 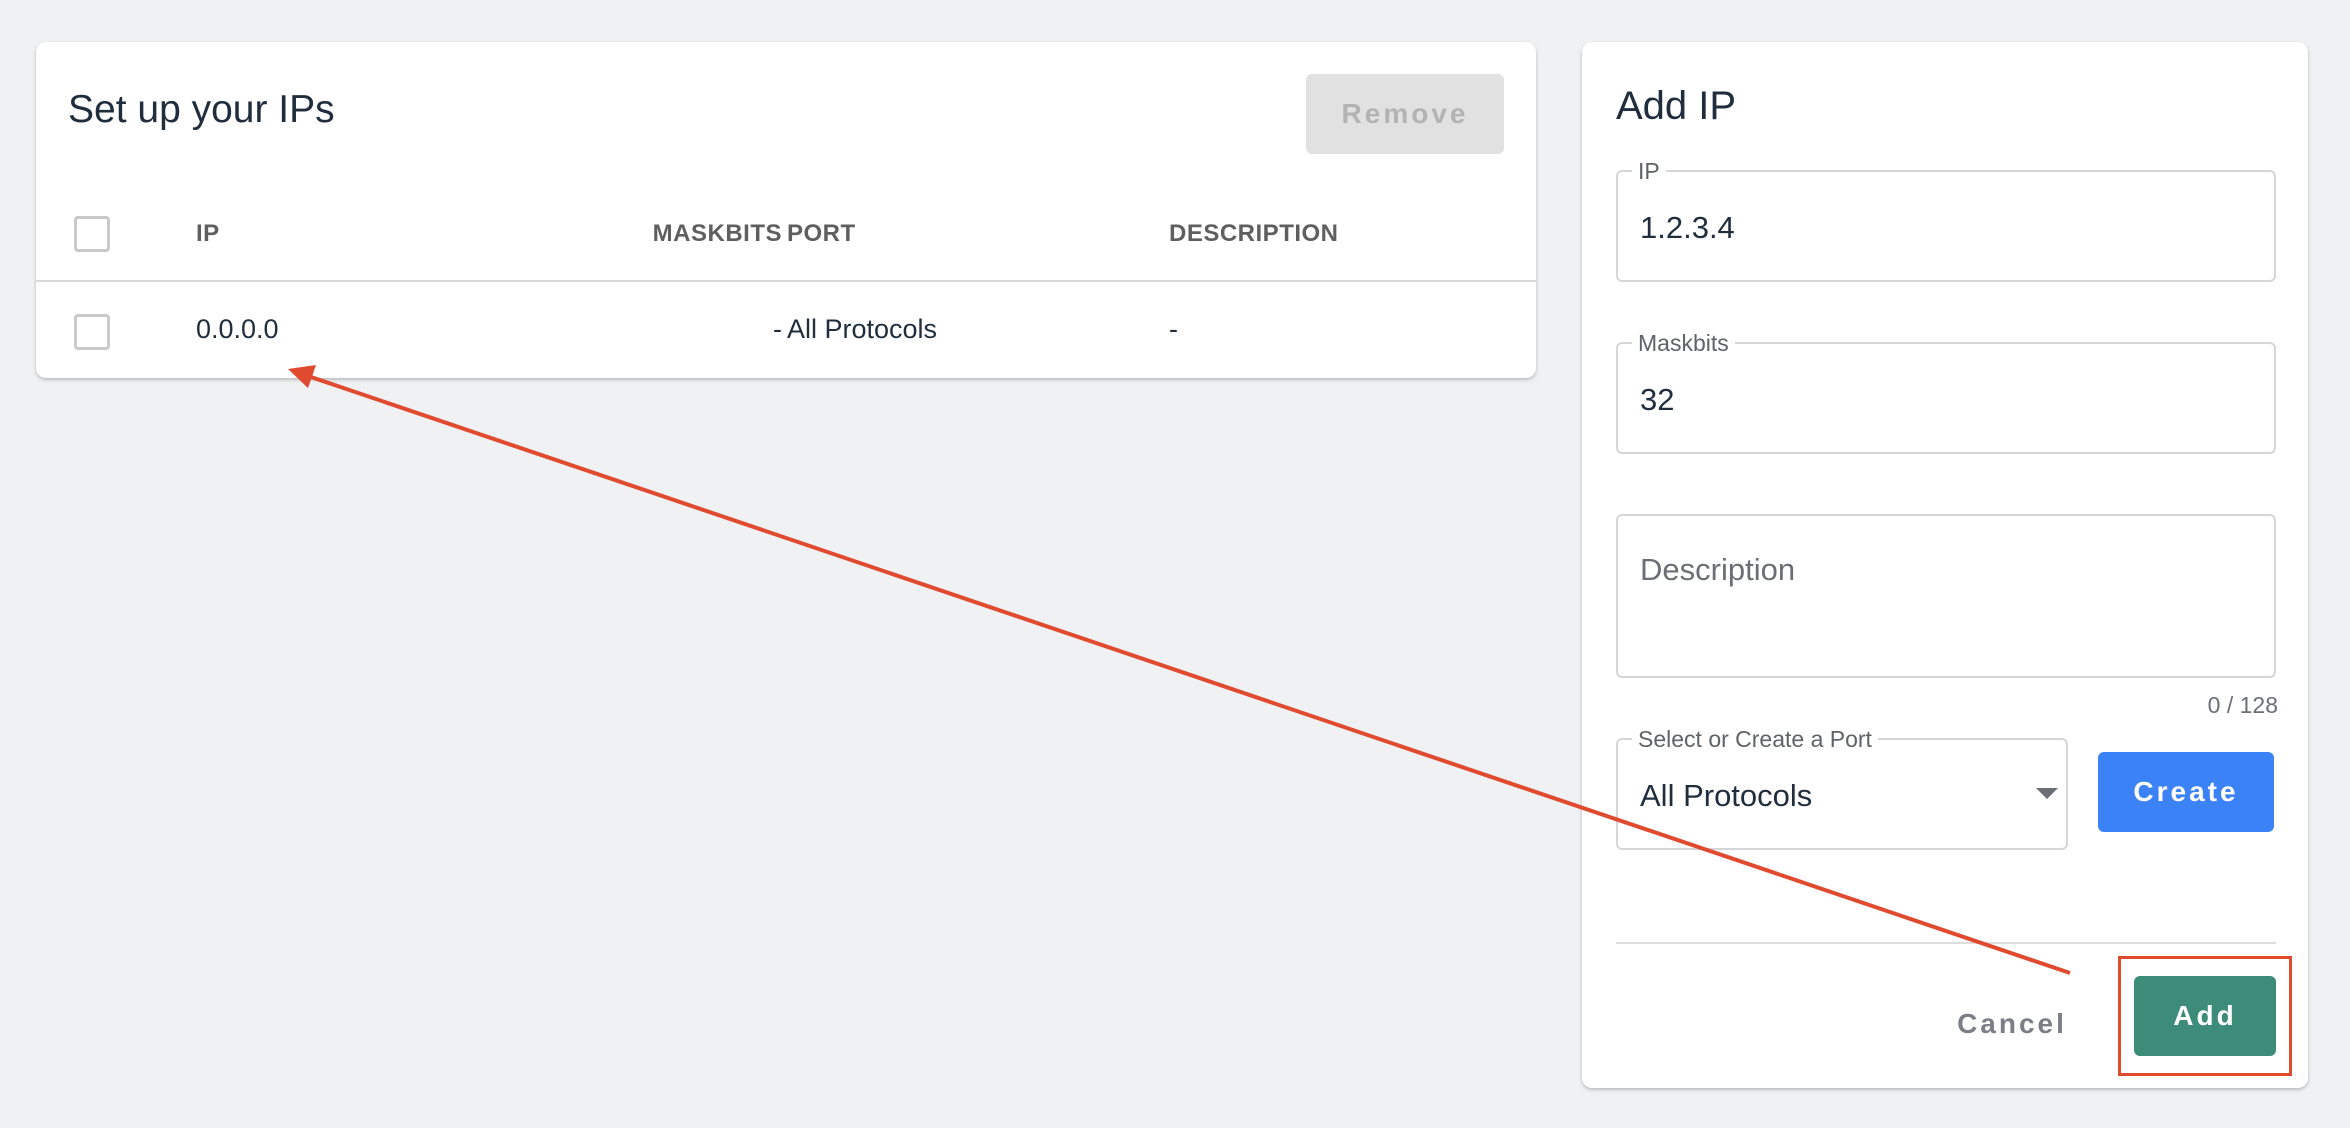 I want to click on row-port: All Protocols, so click(x=862, y=329).